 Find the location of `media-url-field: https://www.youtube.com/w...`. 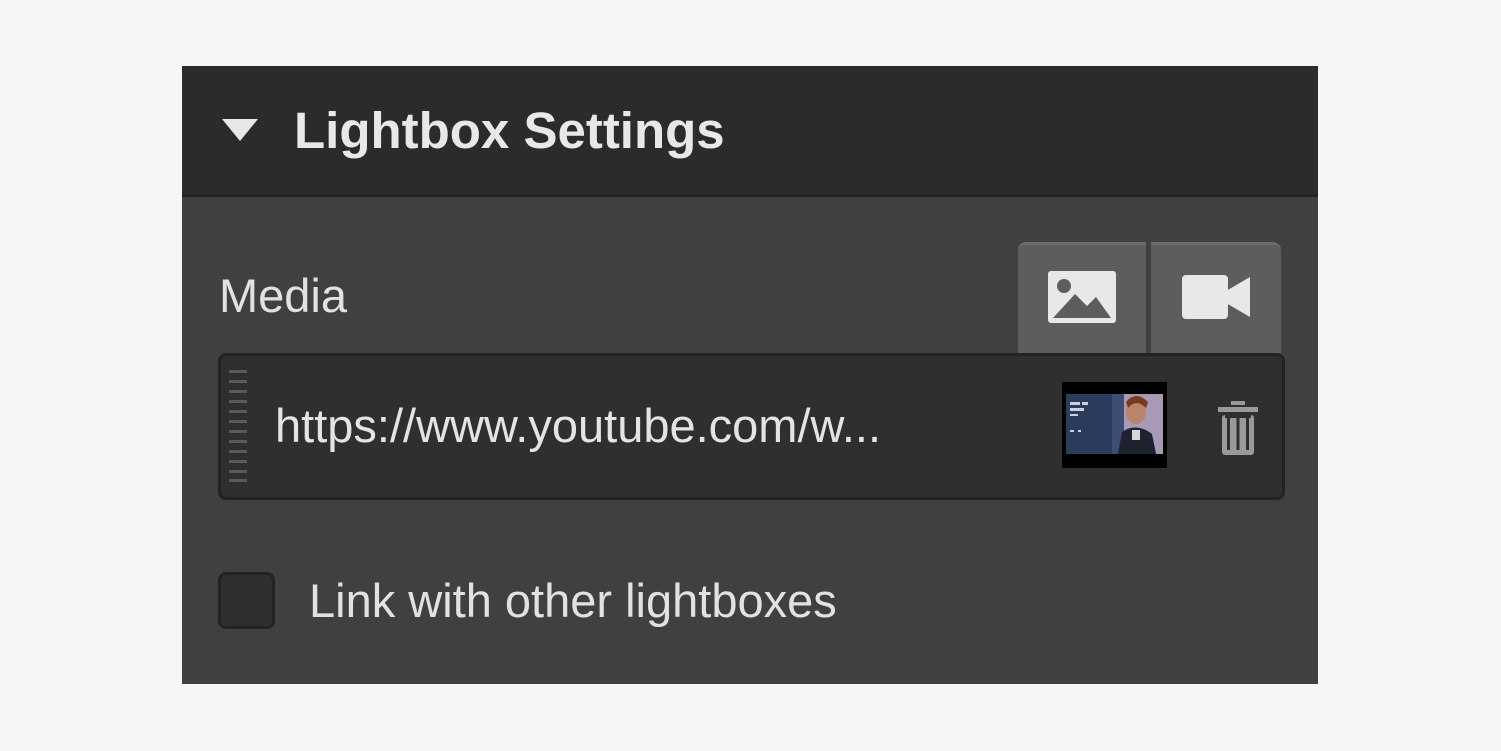

media-url-field: https://www.youtube.com/w... is located at coordinates (751, 426).